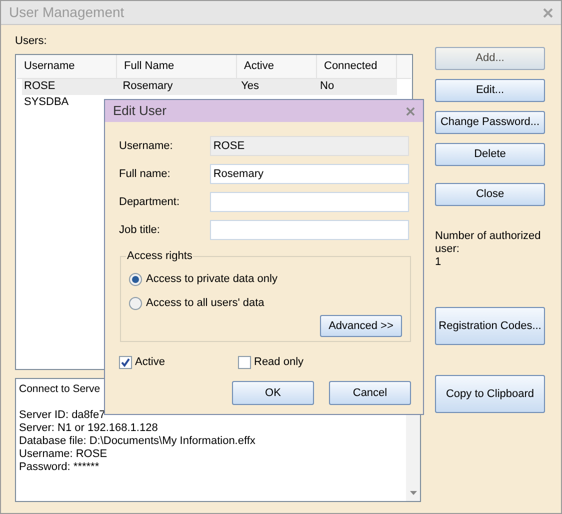 The image size is (562, 514). What do you see at coordinates (269, 279) in the screenshot?
I see `radio-option: Access to private data only` at bounding box center [269, 279].